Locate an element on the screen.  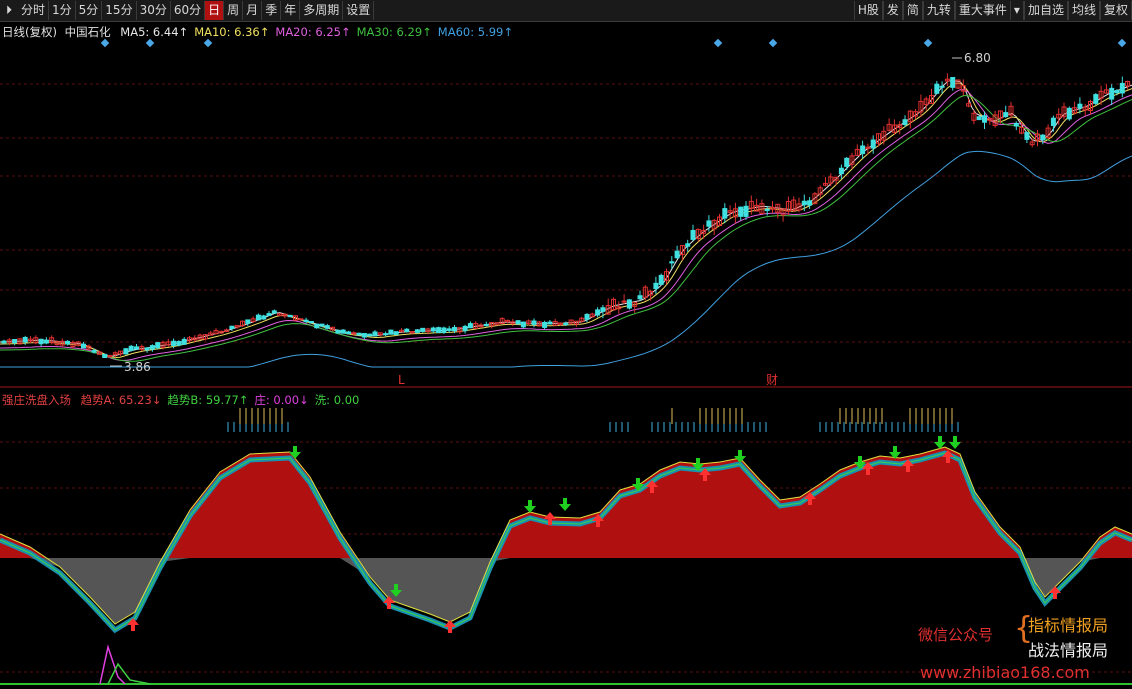
period-tab-11: 多周期 is located at coordinates (322, 10).